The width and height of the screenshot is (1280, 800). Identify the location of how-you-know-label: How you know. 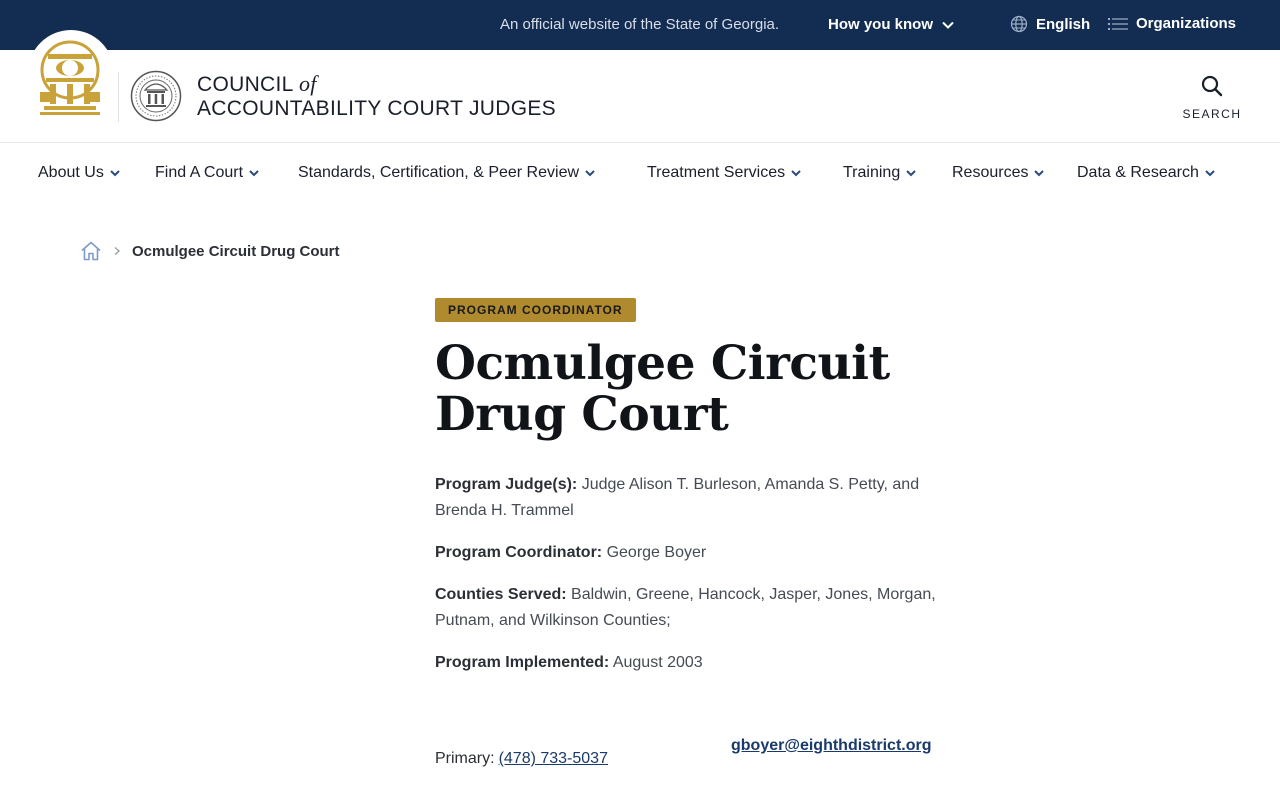
(880, 24).